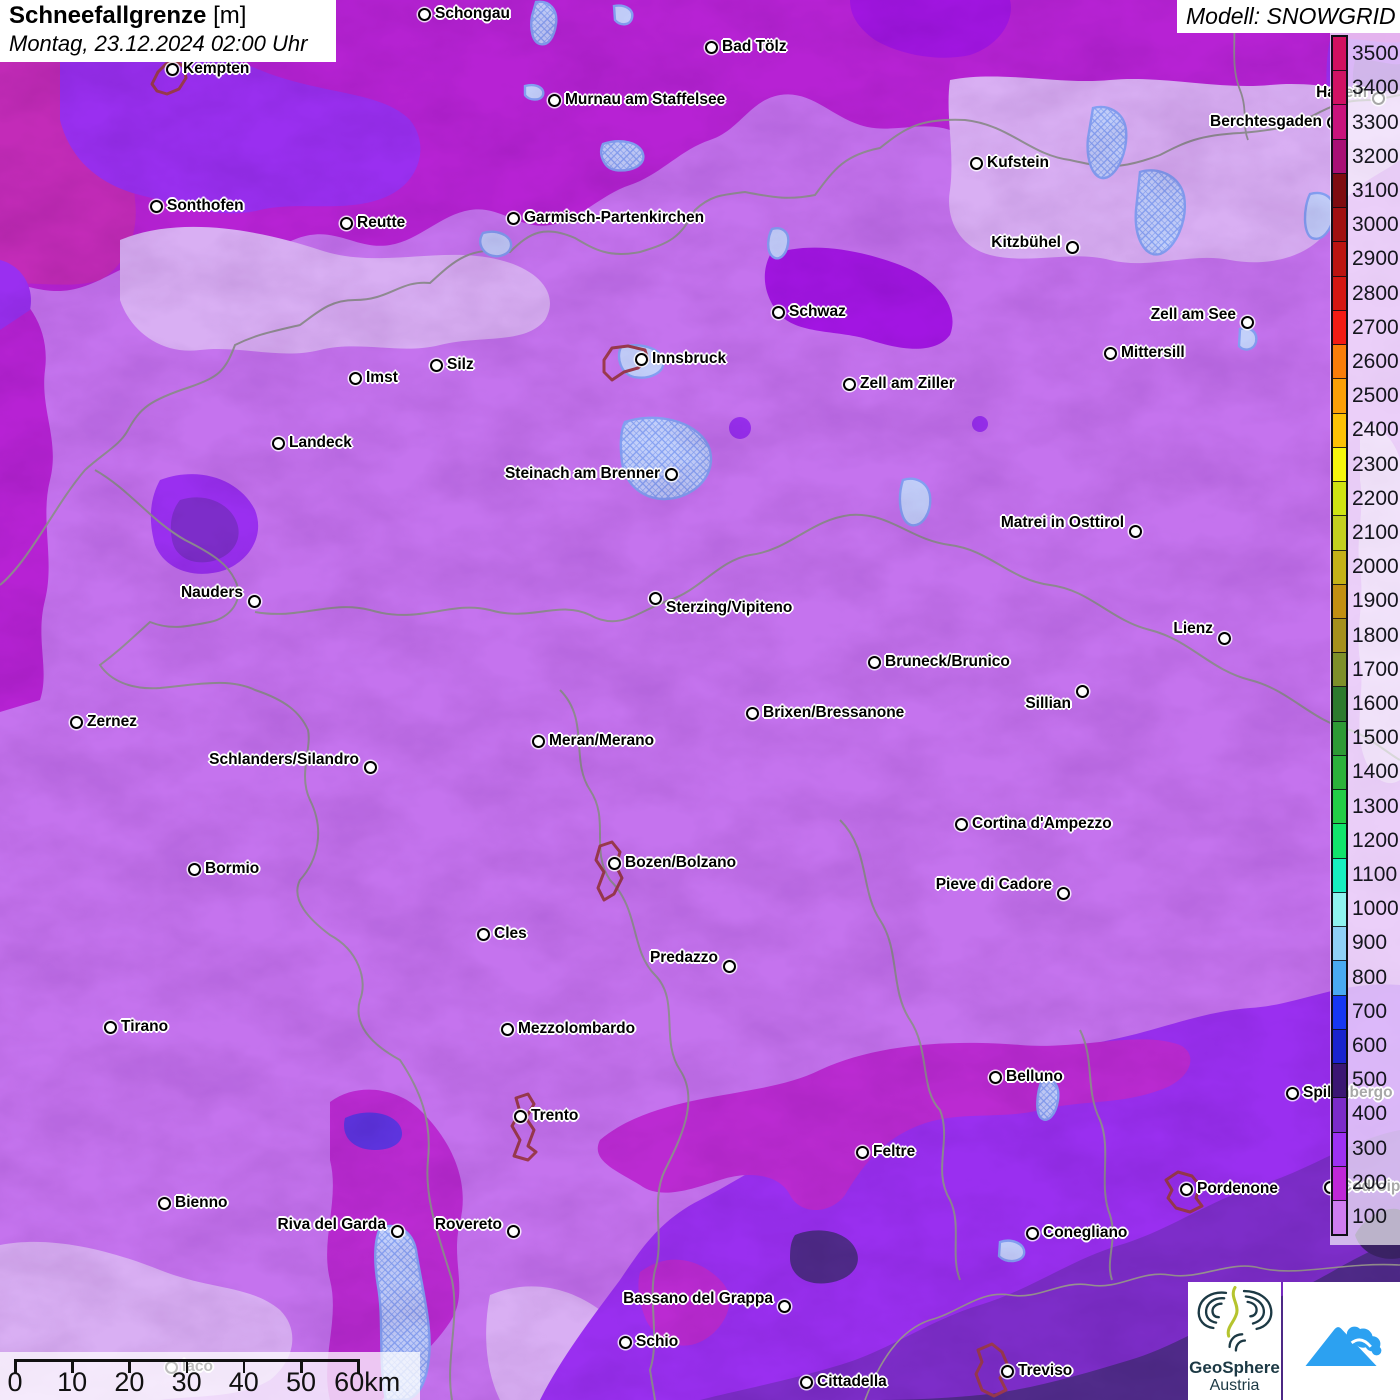  What do you see at coordinates (108, 15) in the screenshot?
I see `title-text: Schneefallgrenze` at bounding box center [108, 15].